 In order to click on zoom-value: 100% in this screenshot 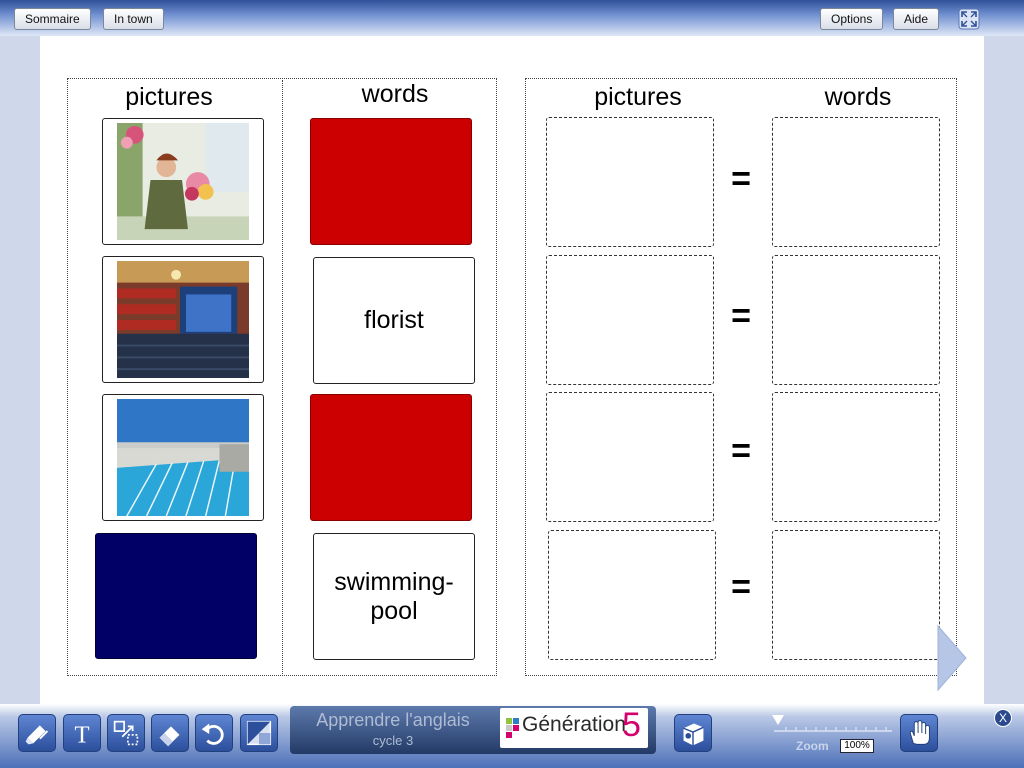, I will do `click(857, 746)`.